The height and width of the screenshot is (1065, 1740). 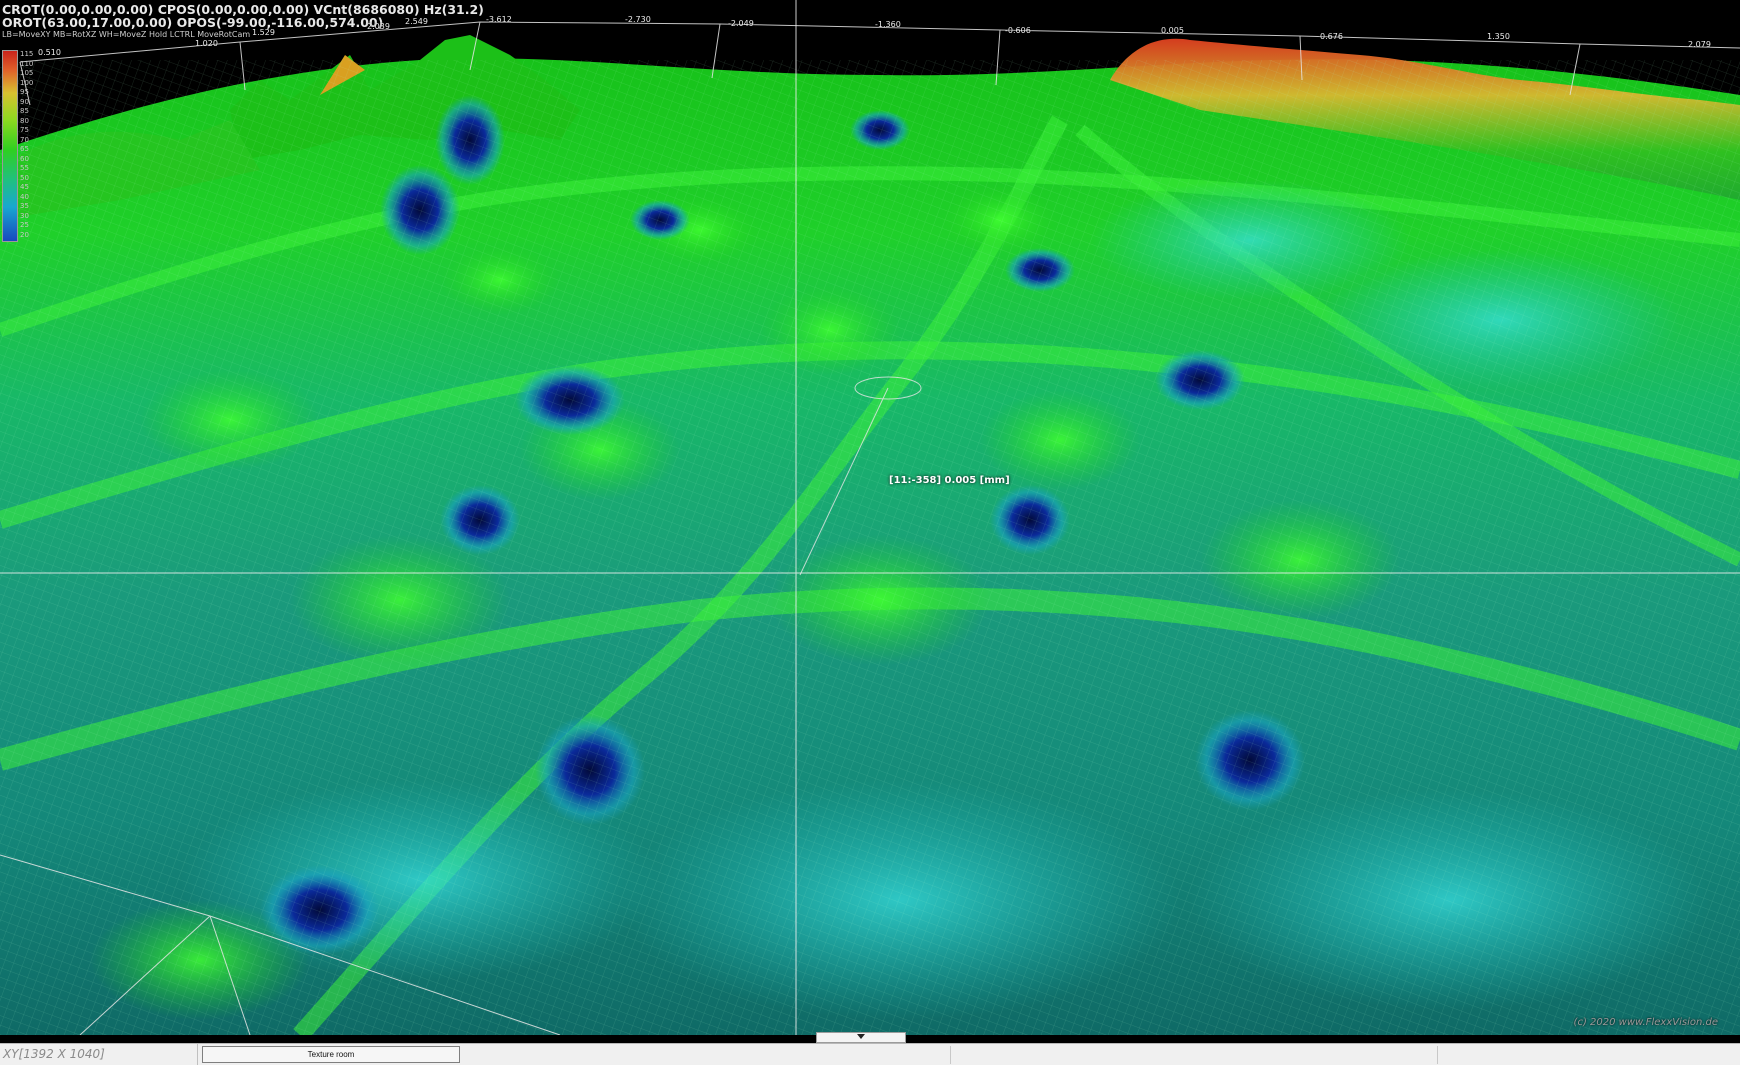 I want to click on chevron-down-icon, so click(x=861, y=1036).